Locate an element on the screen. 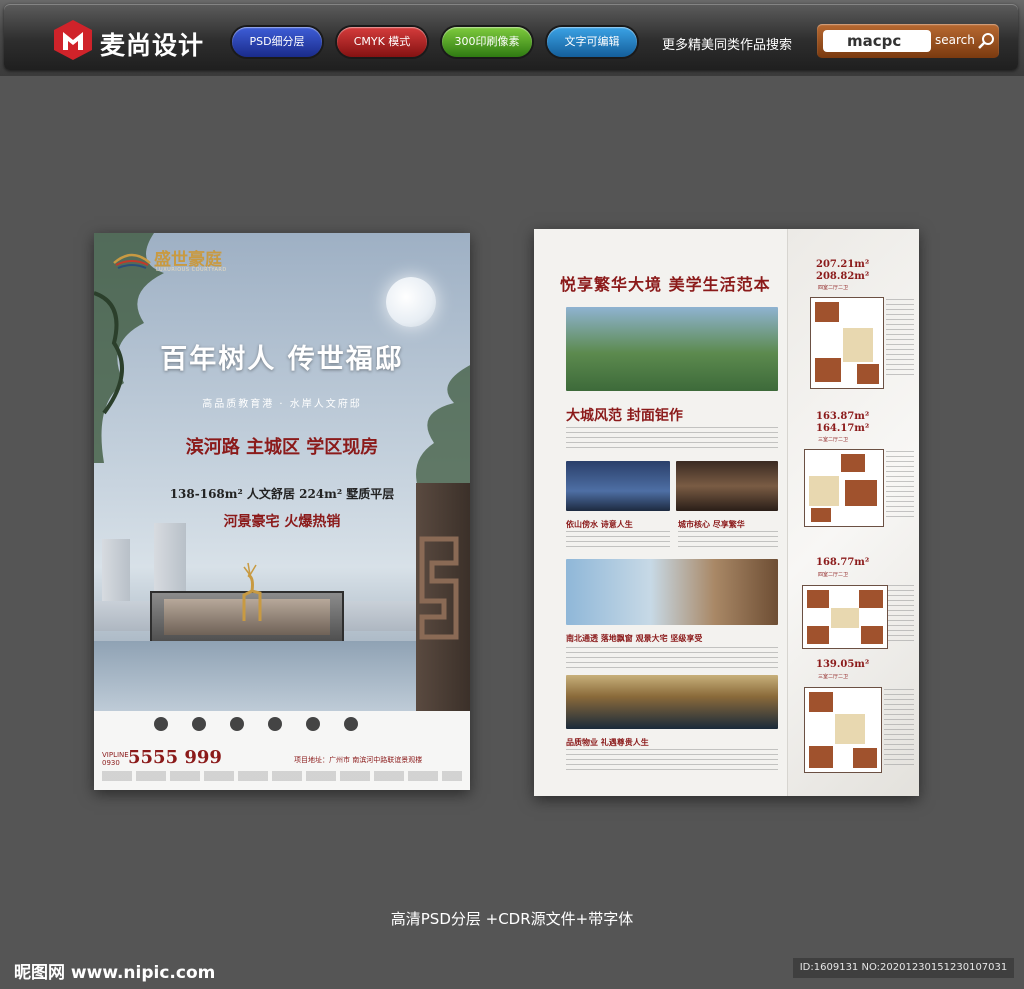 The width and height of the screenshot is (1024, 989). back-title: 悦享繁华大境 美学生活范本 is located at coordinates (665, 284).